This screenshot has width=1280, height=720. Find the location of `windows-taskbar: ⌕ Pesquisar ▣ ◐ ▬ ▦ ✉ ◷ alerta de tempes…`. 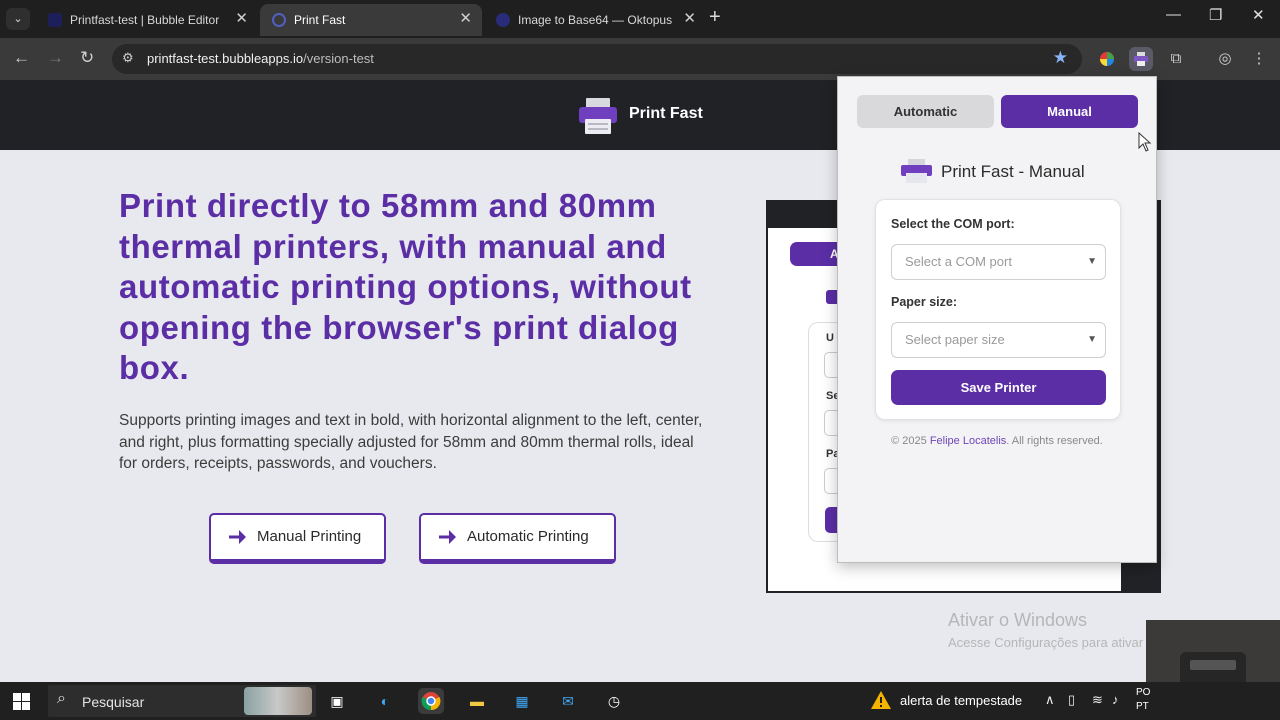

windows-taskbar: ⌕ Pesquisar ▣ ◐ ▬ ▦ ✉ ◷ alerta de tempes… is located at coordinates (640, 701).